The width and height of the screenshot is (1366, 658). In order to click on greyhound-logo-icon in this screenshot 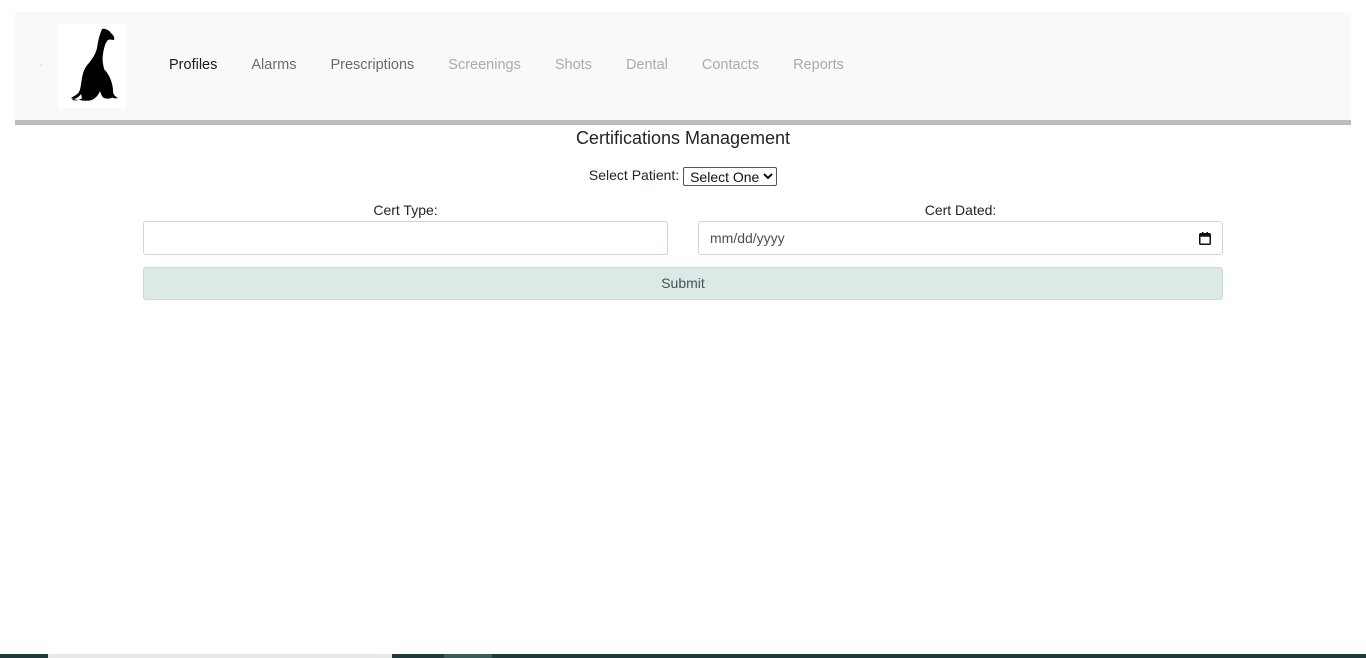, I will do `click(92, 66)`.